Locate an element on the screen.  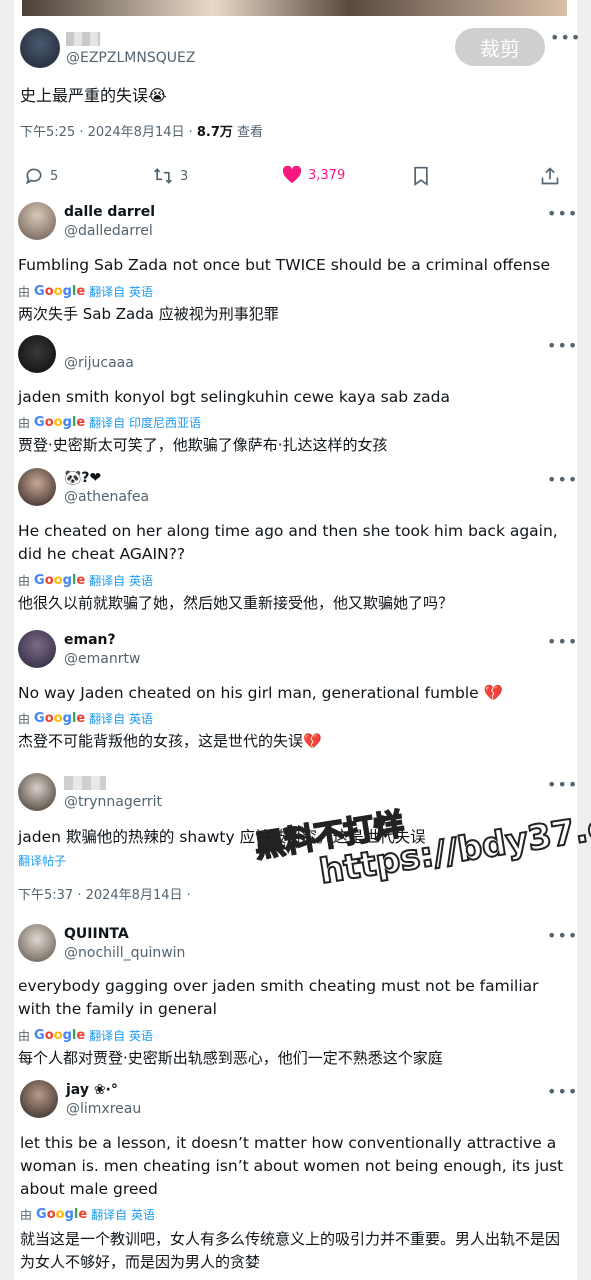
reply-translation: 杰登不可能背叛他的女孩，这是世代的失误💔 is located at coordinates (170, 741).